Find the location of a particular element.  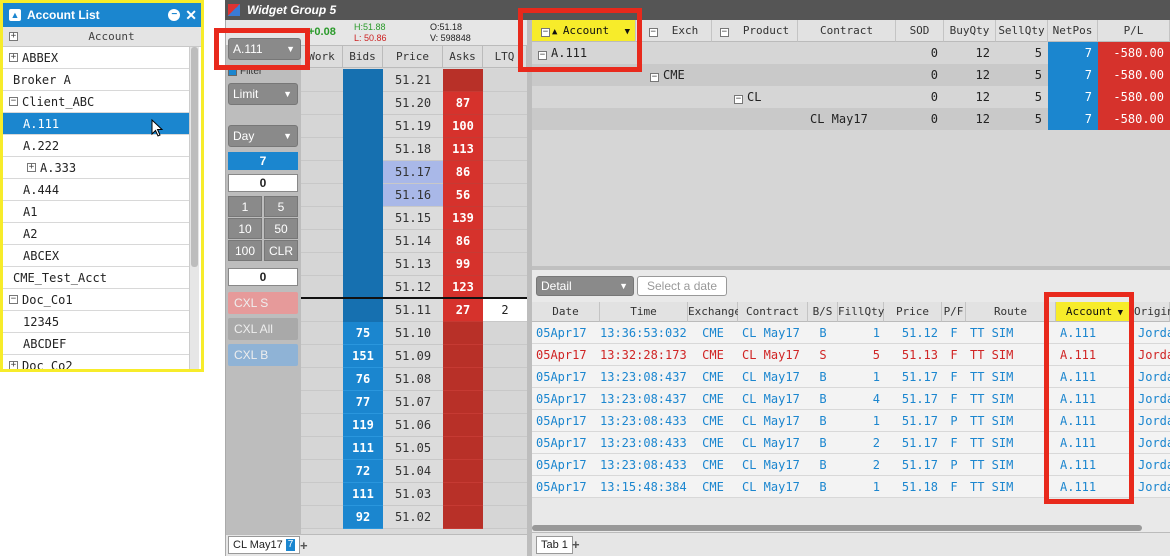

price-cell: 51.02 is located at coordinates (413, 517).